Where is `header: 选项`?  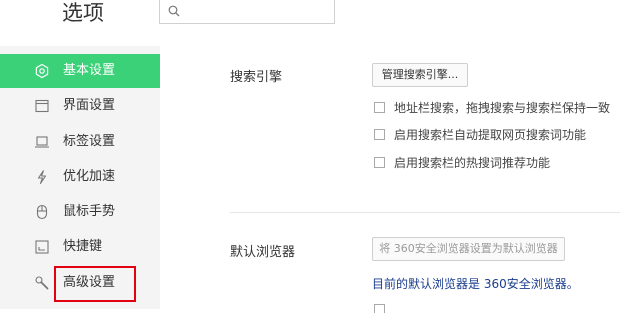
header: 选项 is located at coordinates (310, 23).